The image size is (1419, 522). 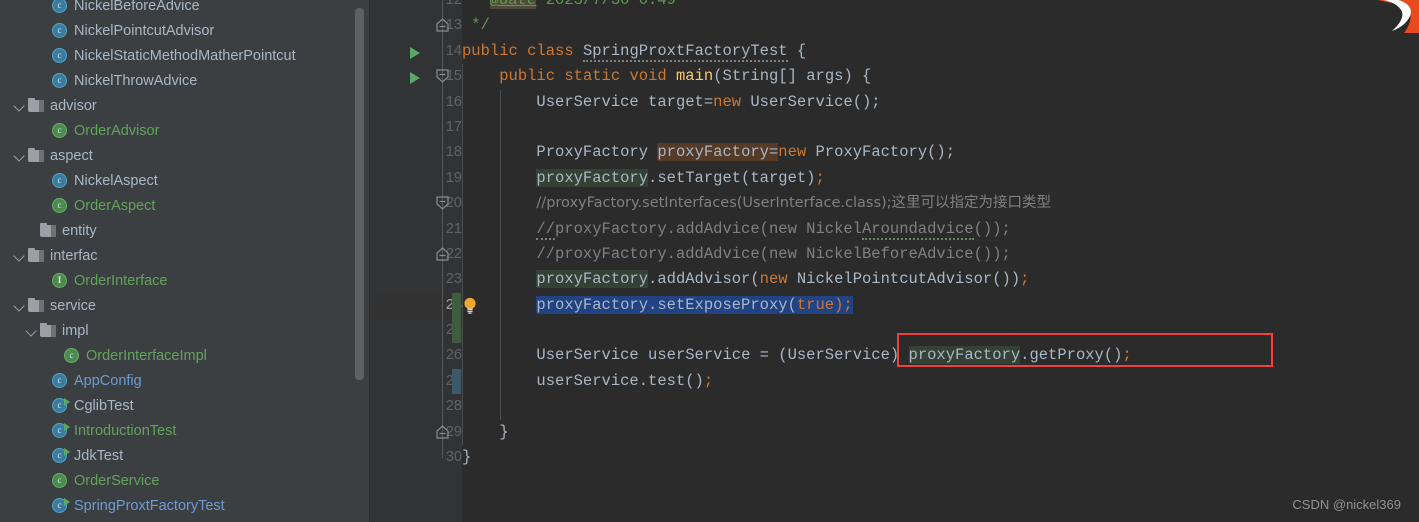 I want to click on gutter-row-21: 21, so click(x=416, y=229).